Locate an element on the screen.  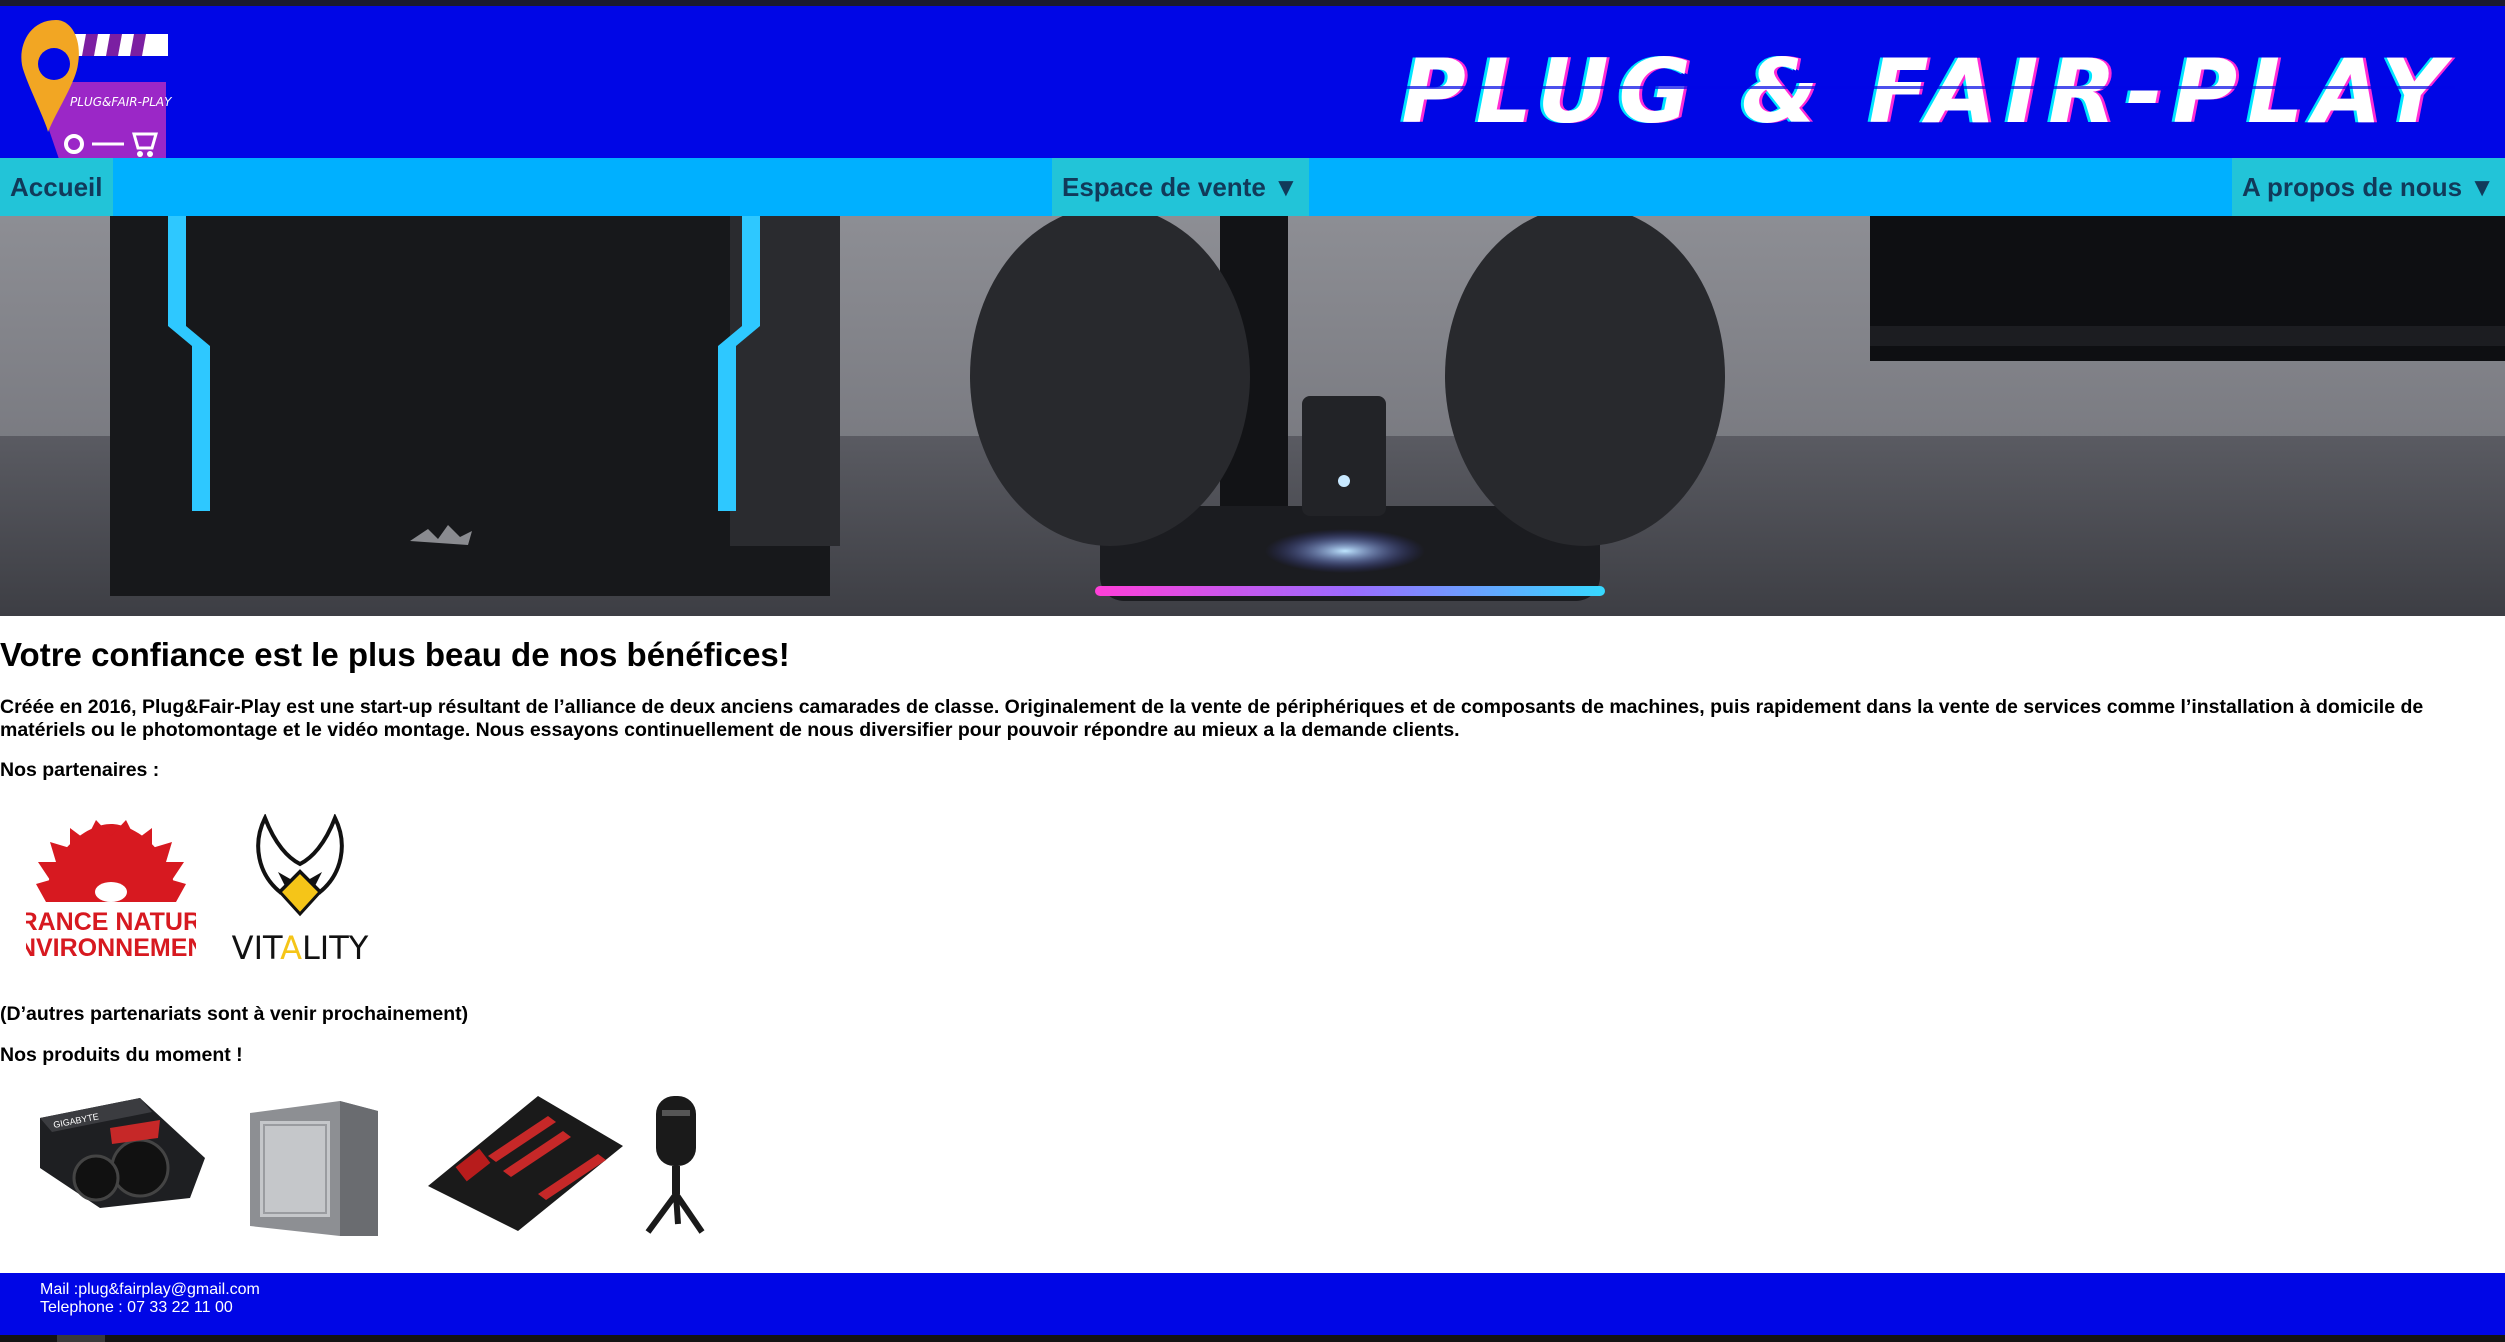
svg-text: PLUG&FAIR-PLAY is located at coordinates (121, 102).